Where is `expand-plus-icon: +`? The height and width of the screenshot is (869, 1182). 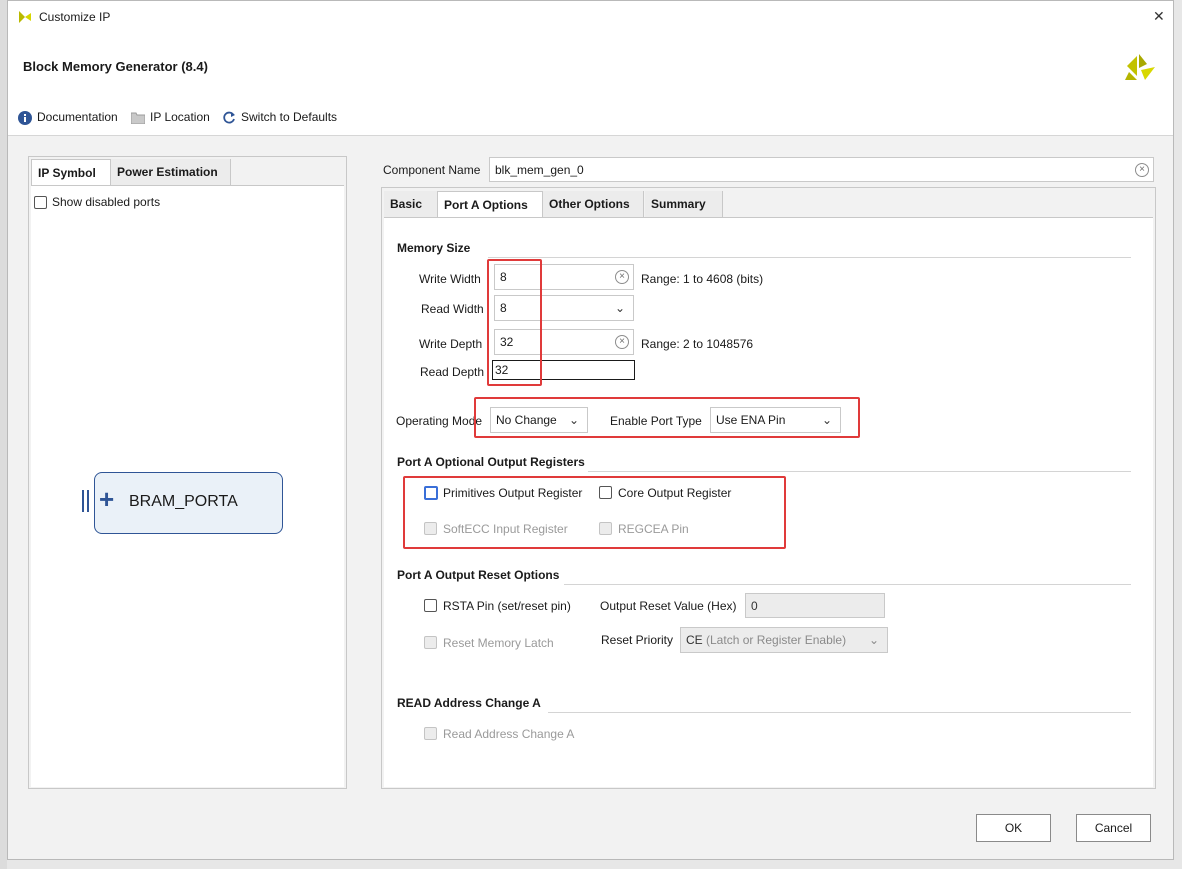
expand-plus-icon: + is located at coordinates (106, 499).